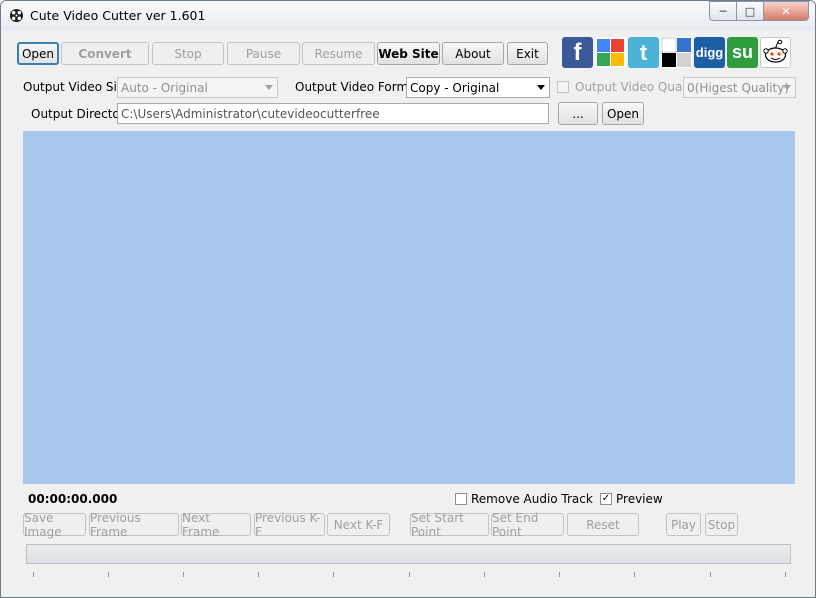 Image resolution: width=816 pixels, height=598 pixels. I want to click on stumbleupon-icon: su, so click(742, 52).